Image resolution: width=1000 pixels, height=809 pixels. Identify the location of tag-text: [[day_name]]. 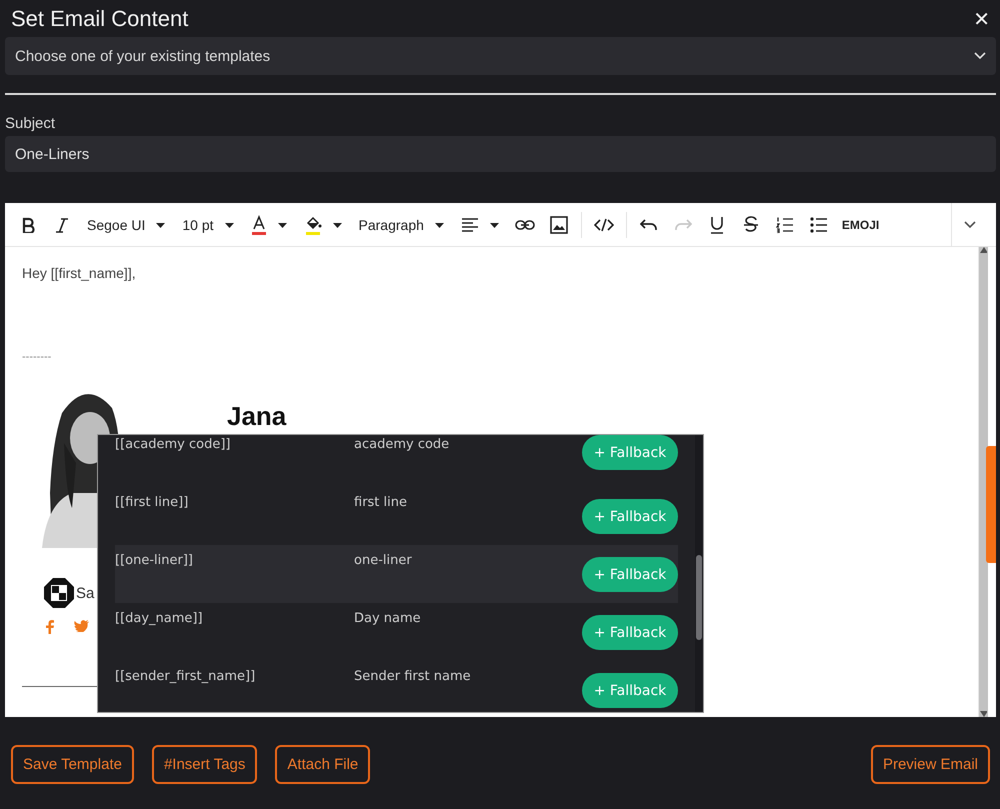
(159, 618).